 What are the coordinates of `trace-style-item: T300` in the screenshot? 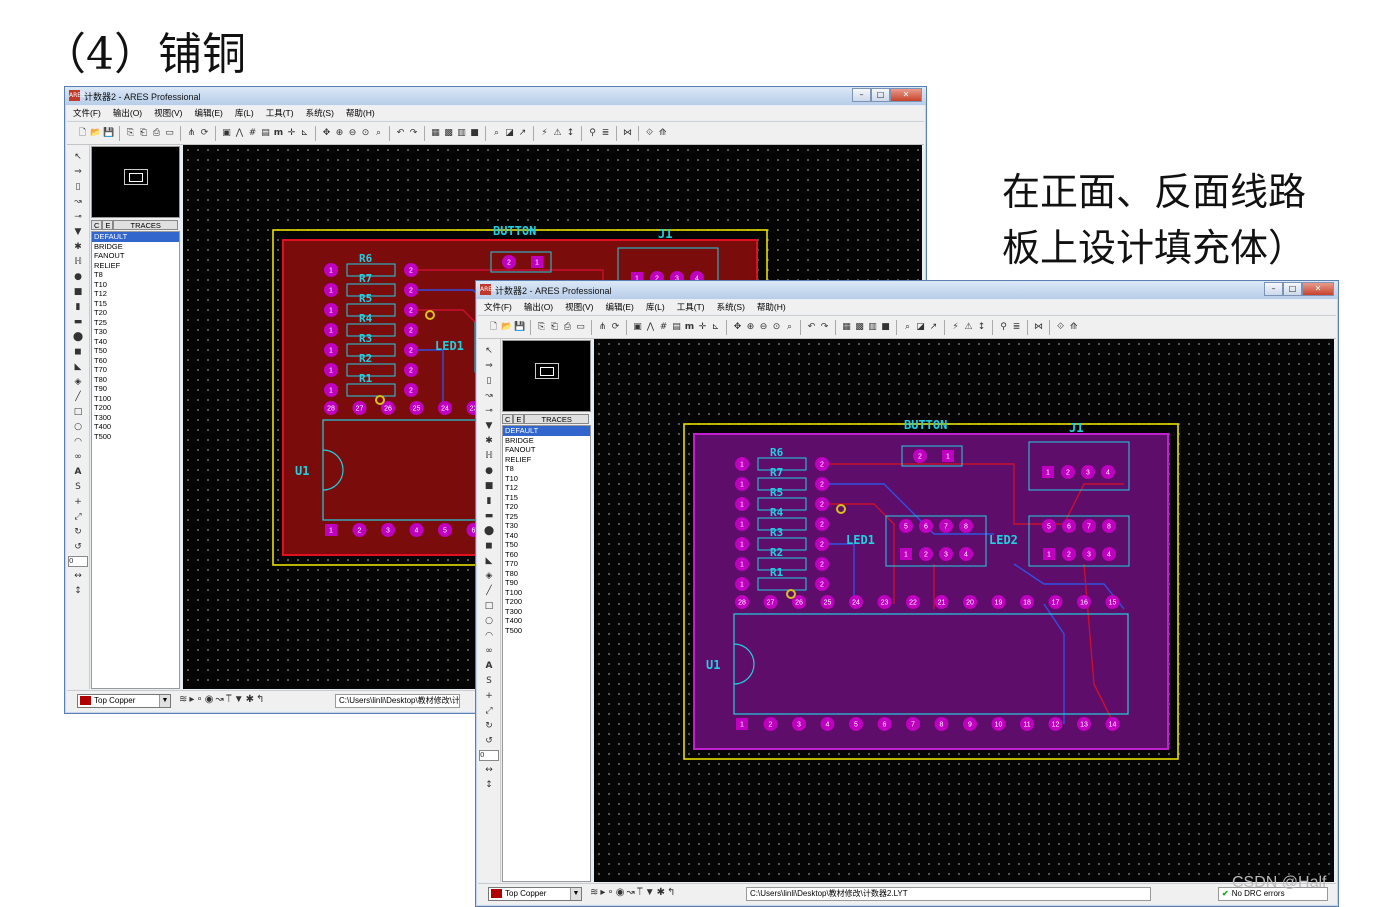 It's located at (546, 612).